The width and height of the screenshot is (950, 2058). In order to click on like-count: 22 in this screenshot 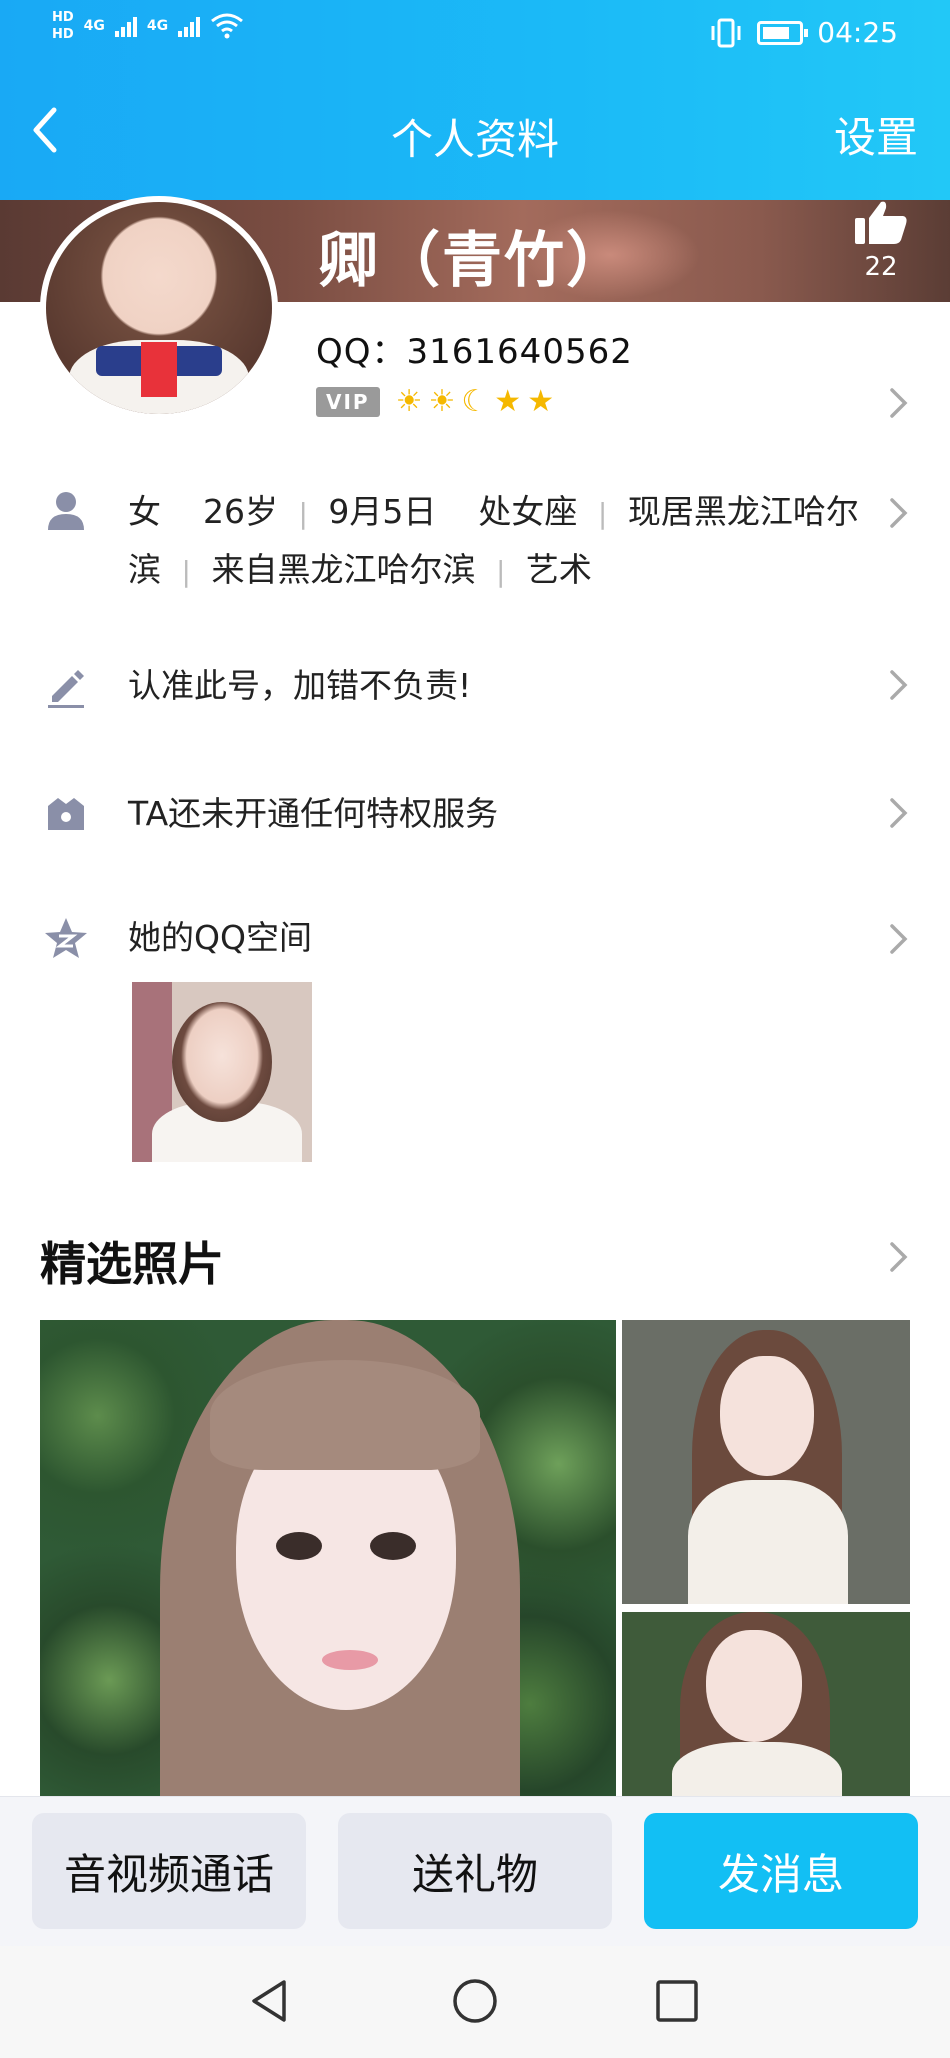, I will do `click(881, 267)`.